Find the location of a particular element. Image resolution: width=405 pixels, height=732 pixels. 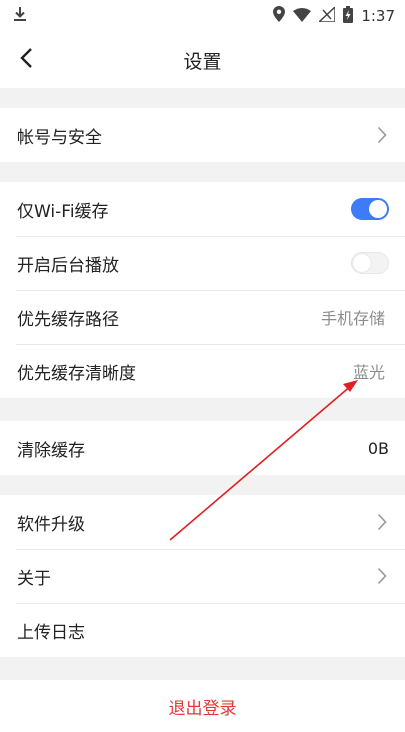

row-label: 优先缓存路径 is located at coordinates (68, 319).